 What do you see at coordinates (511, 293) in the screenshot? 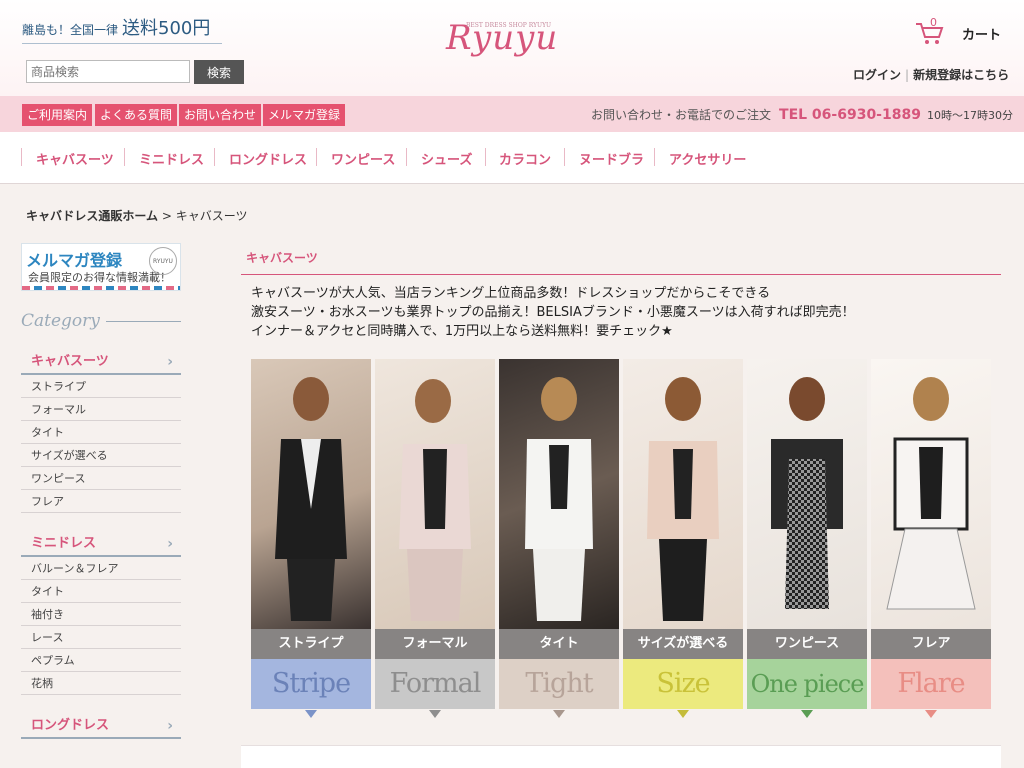
I see `description-line: キャバスーツが大人気、当店ランキング上位商品多数！ドレスショップだからこそできる` at bounding box center [511, 293].